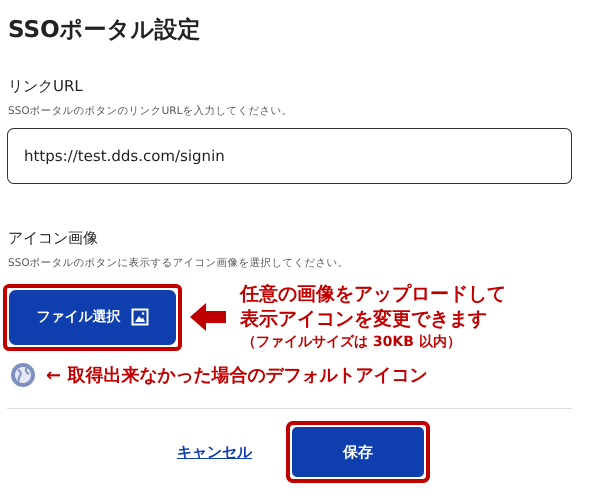  Describe the element at coordinates (352, 342) in the screenshot. I see `annotation-text: （ファイルサイズは 30KB 以内）` at that location.